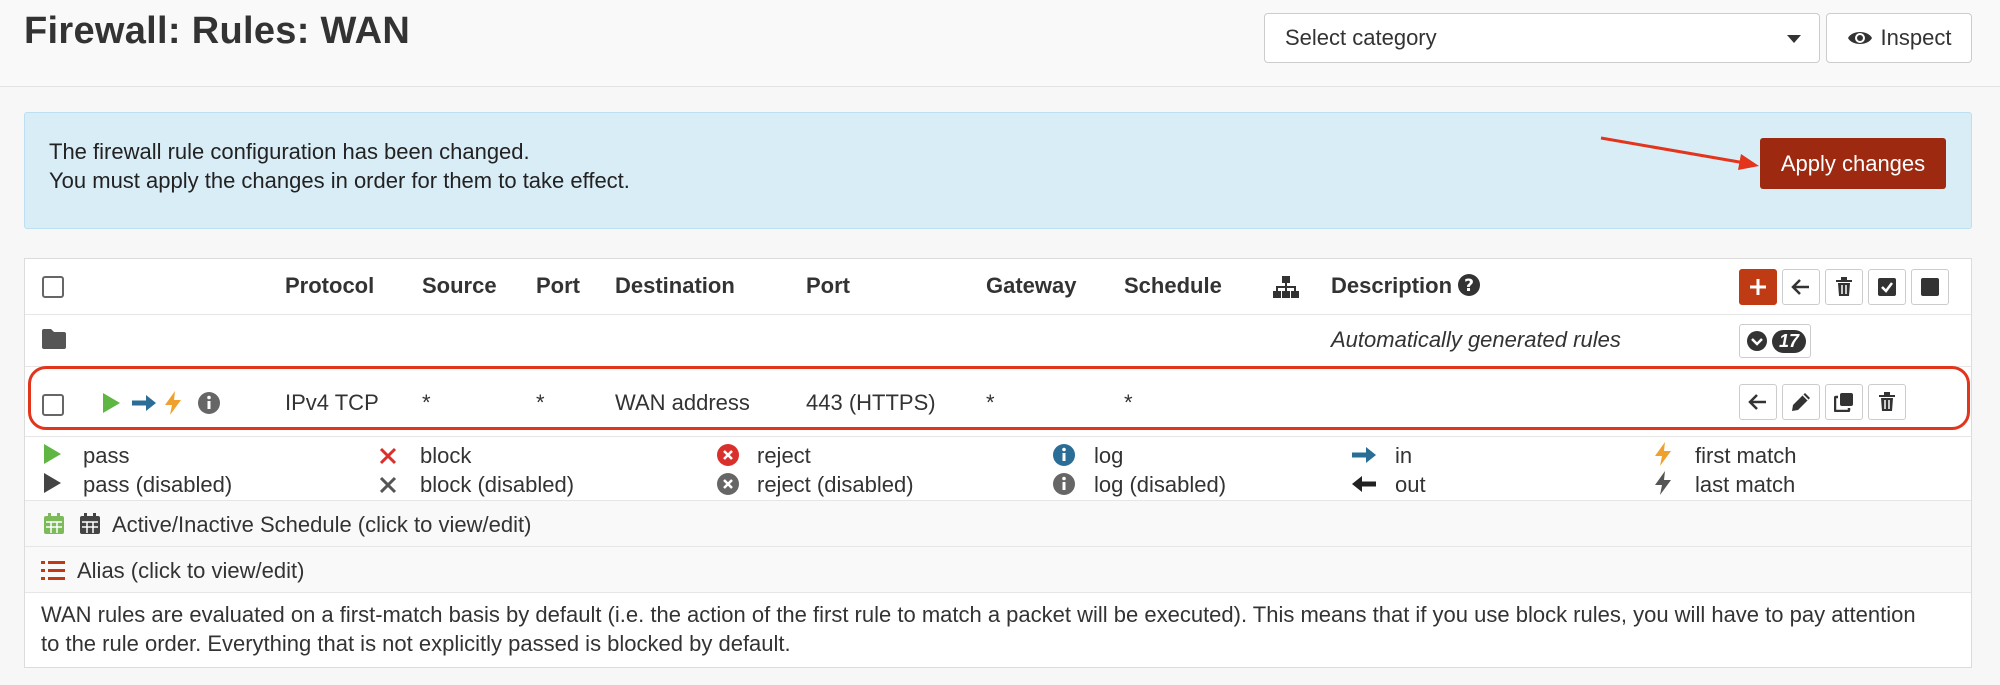 The width and height of the screenshot is (2000, 685). What do you see at coordinates (1745, 484) in the screenshot?
I see `legend-last-match: last match` at bounding box center [1745, 484].